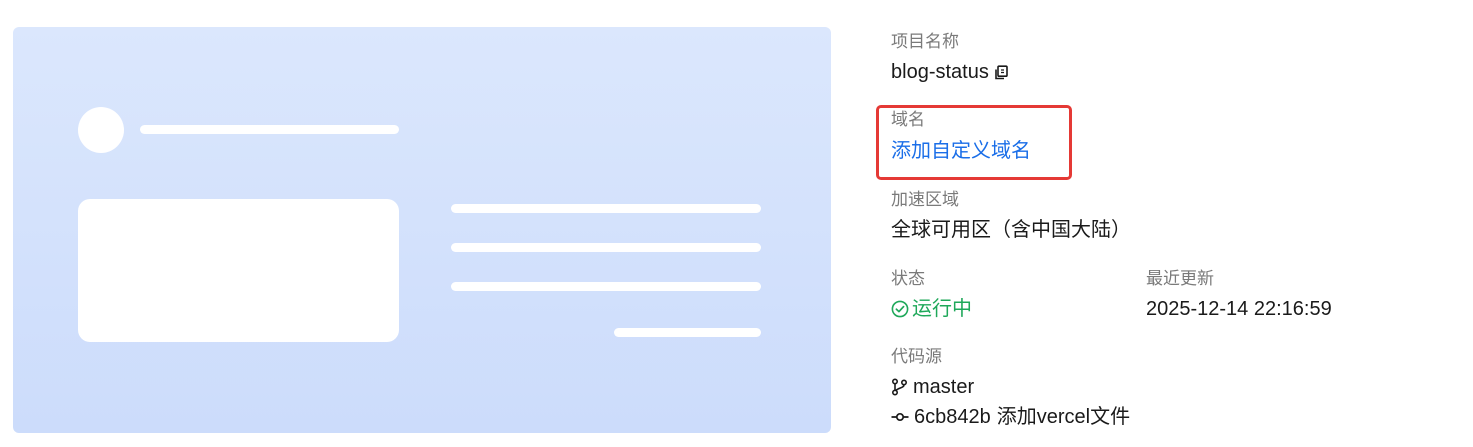 The width and height of the screenshot is (1473, 447). I want to click on project-name-label: 项目名称, so click(925, 41).